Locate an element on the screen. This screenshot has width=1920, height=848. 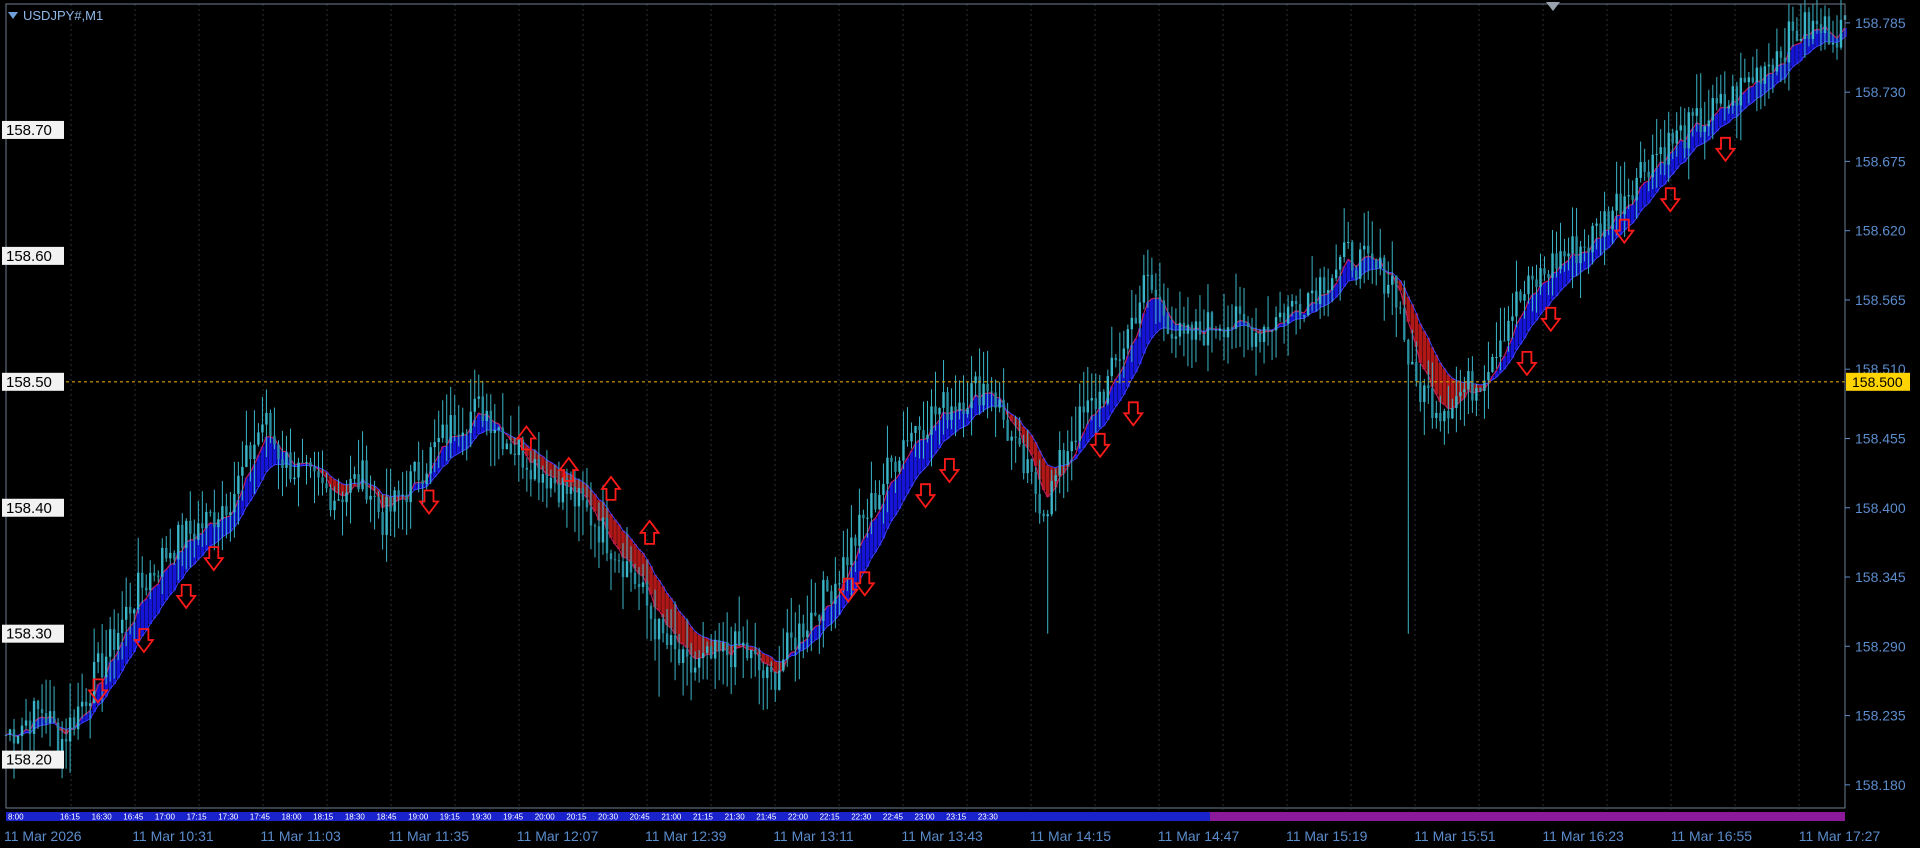
session-label: 18:30 is located at coordinates (355, 817).